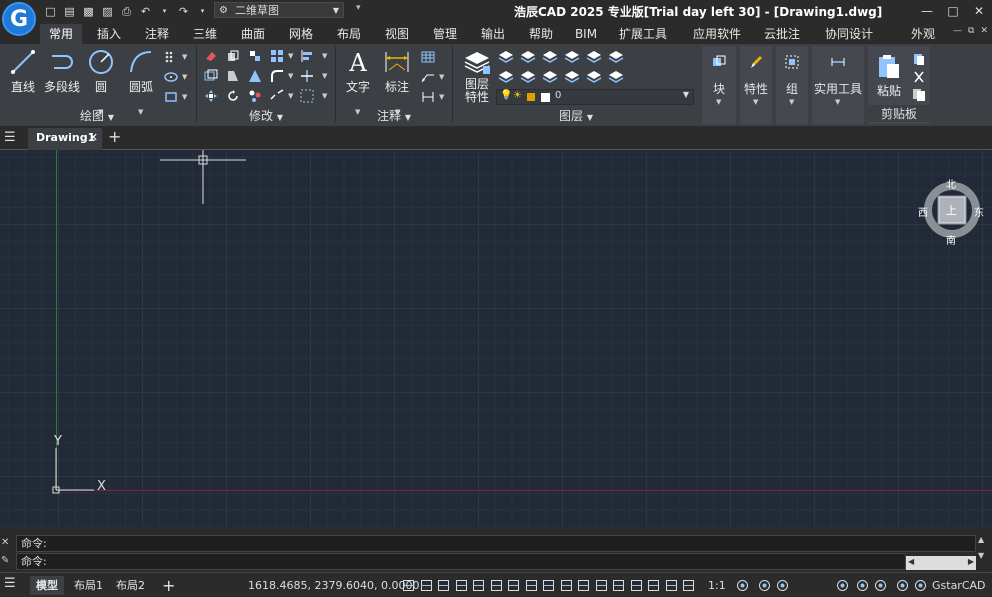 The width and height of the screenshot is (992, 597). I want to click on annotation-panel-title: 注释 ▼, so click(394, 115).